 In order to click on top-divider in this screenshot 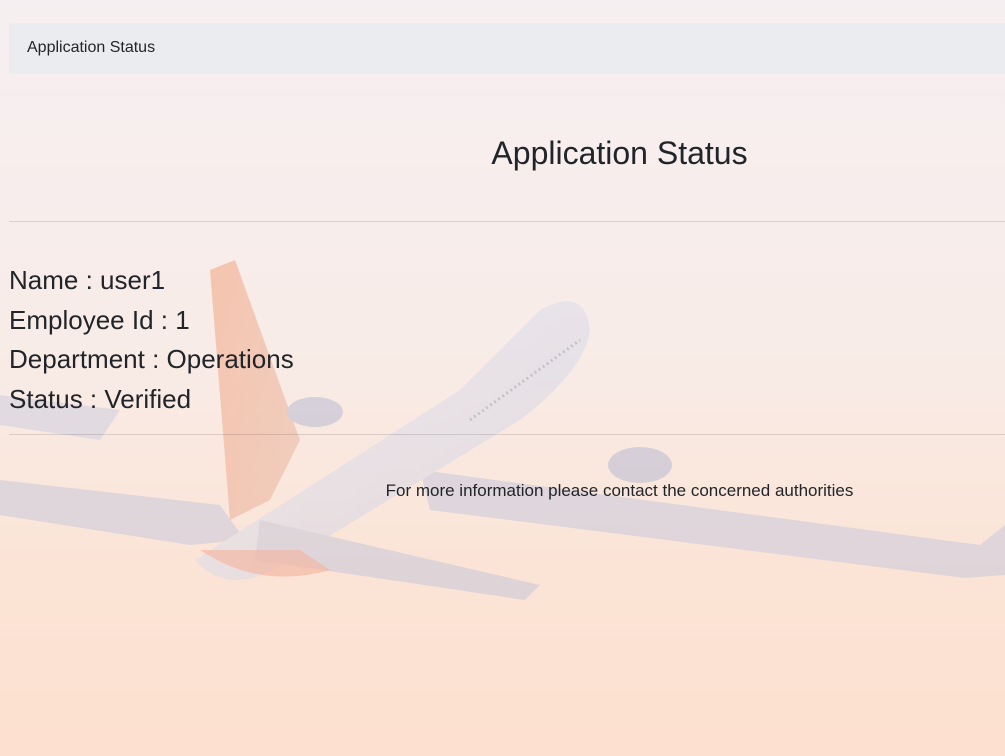, I will do `click(507, 221)`.